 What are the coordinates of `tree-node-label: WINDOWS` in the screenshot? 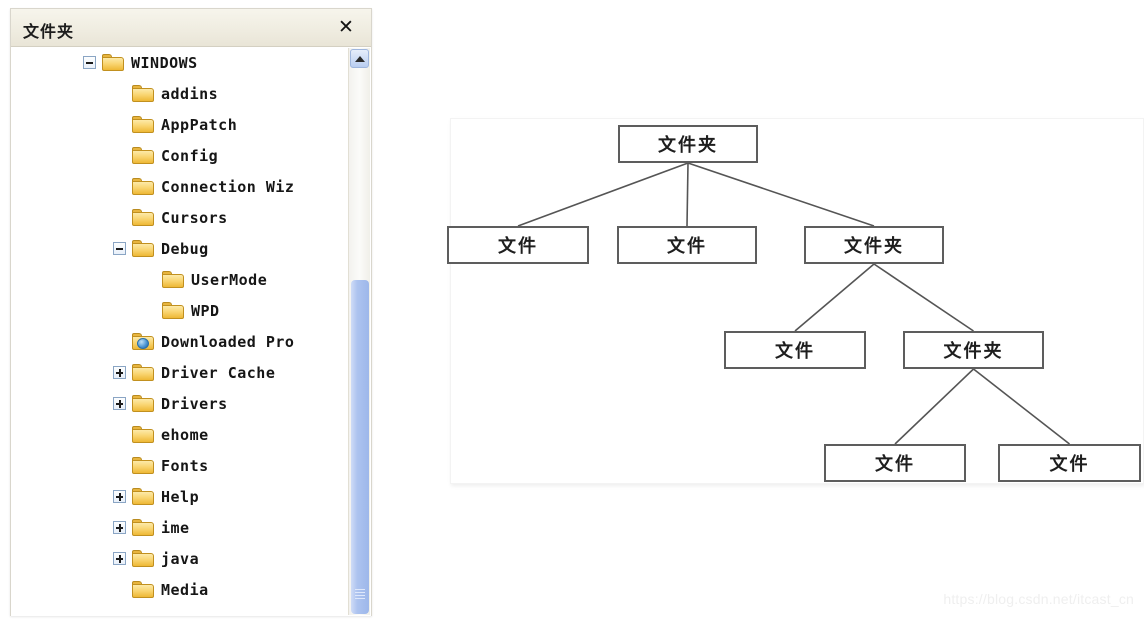 It's located at (164, 62).